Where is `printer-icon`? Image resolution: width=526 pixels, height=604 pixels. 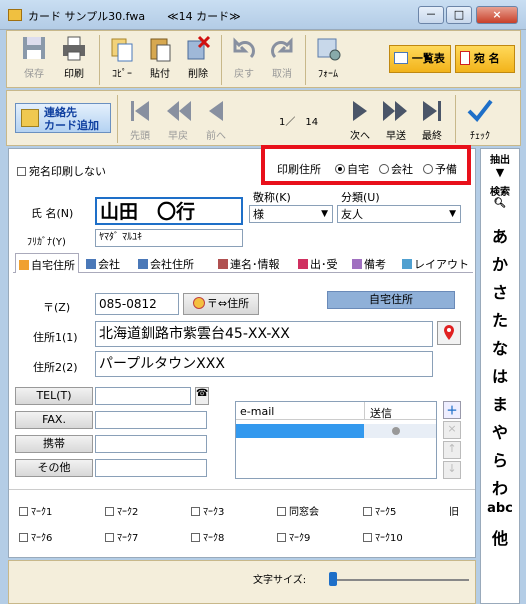
printer-icon is located at coordinates (74, 48).